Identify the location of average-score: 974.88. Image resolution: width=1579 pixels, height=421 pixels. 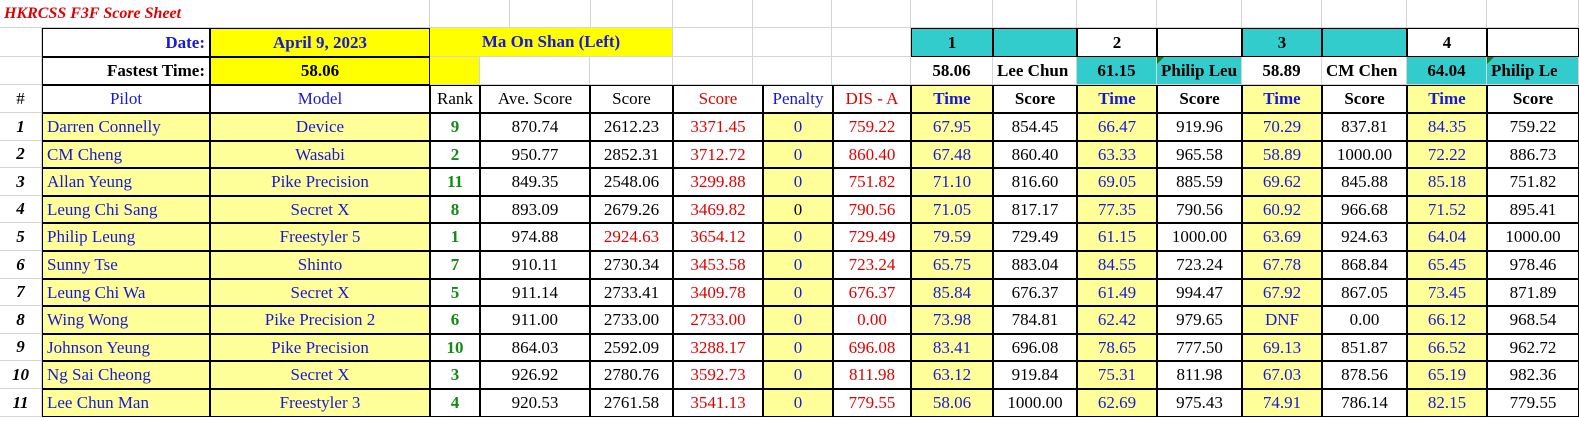
(535, 237).